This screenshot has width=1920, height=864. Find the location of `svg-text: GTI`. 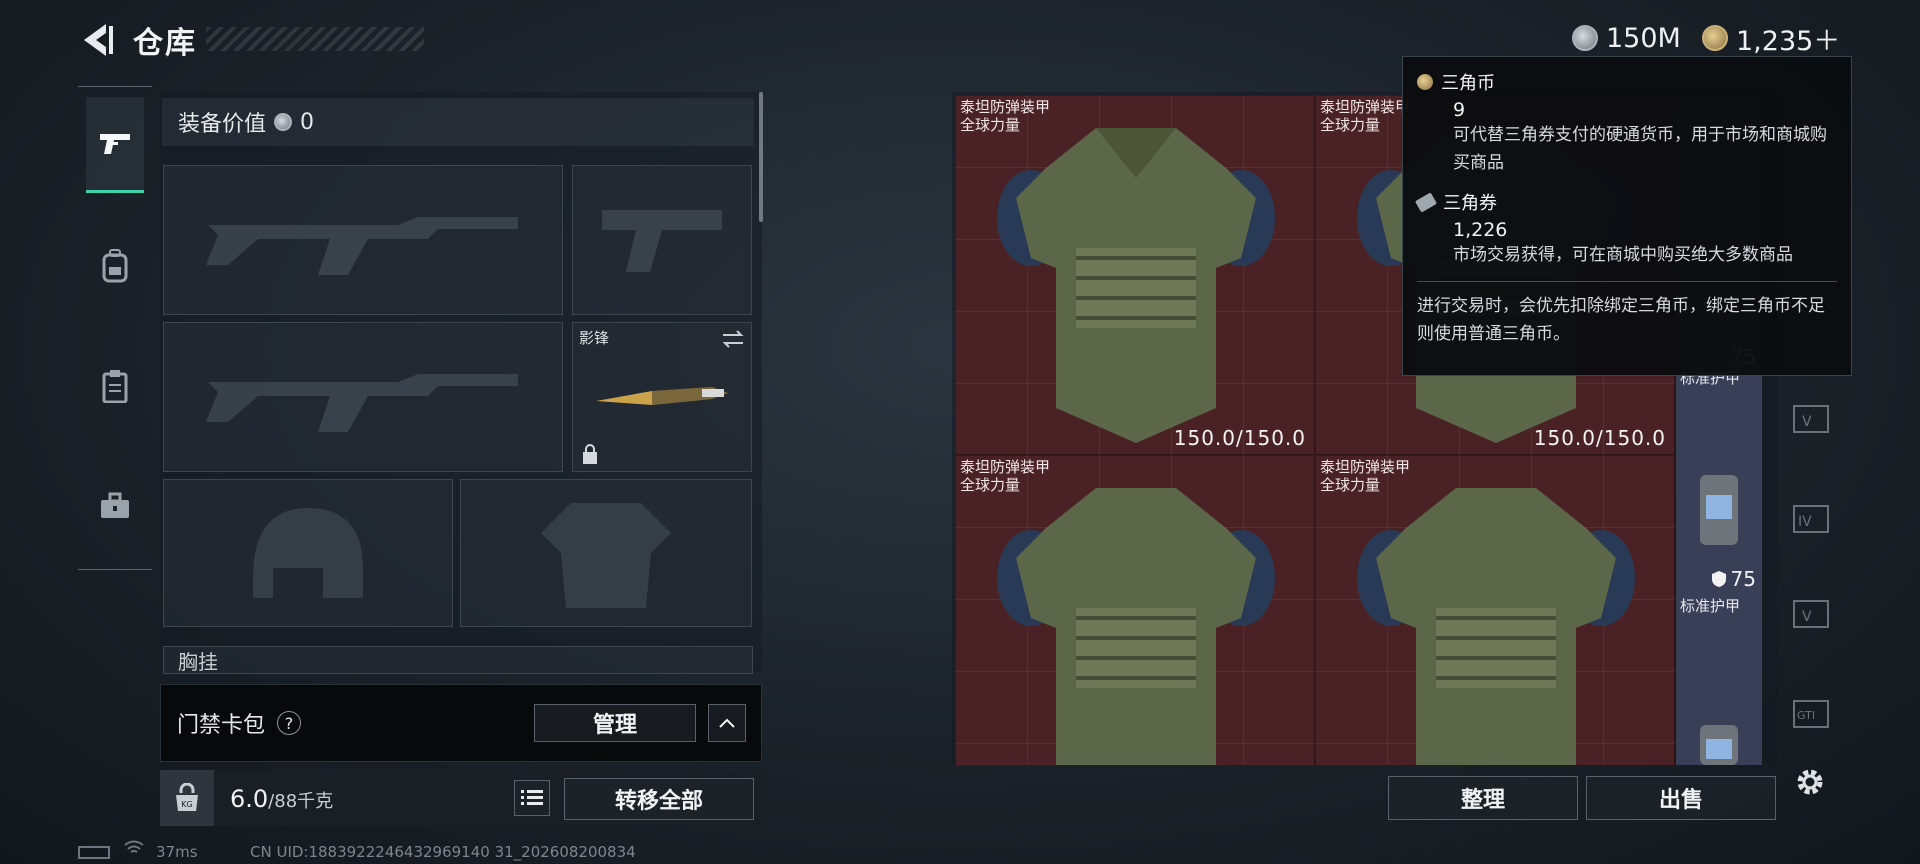

svg-text: GTI is located at coordinates (1806, 715).